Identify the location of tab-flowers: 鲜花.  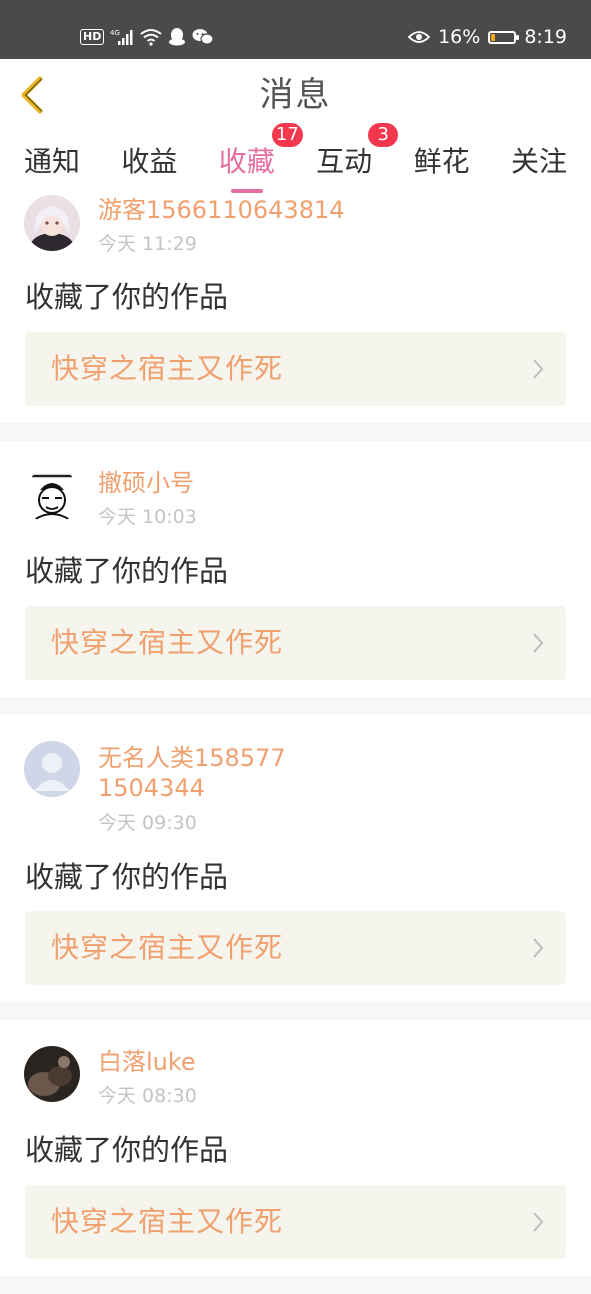
(442, 163).